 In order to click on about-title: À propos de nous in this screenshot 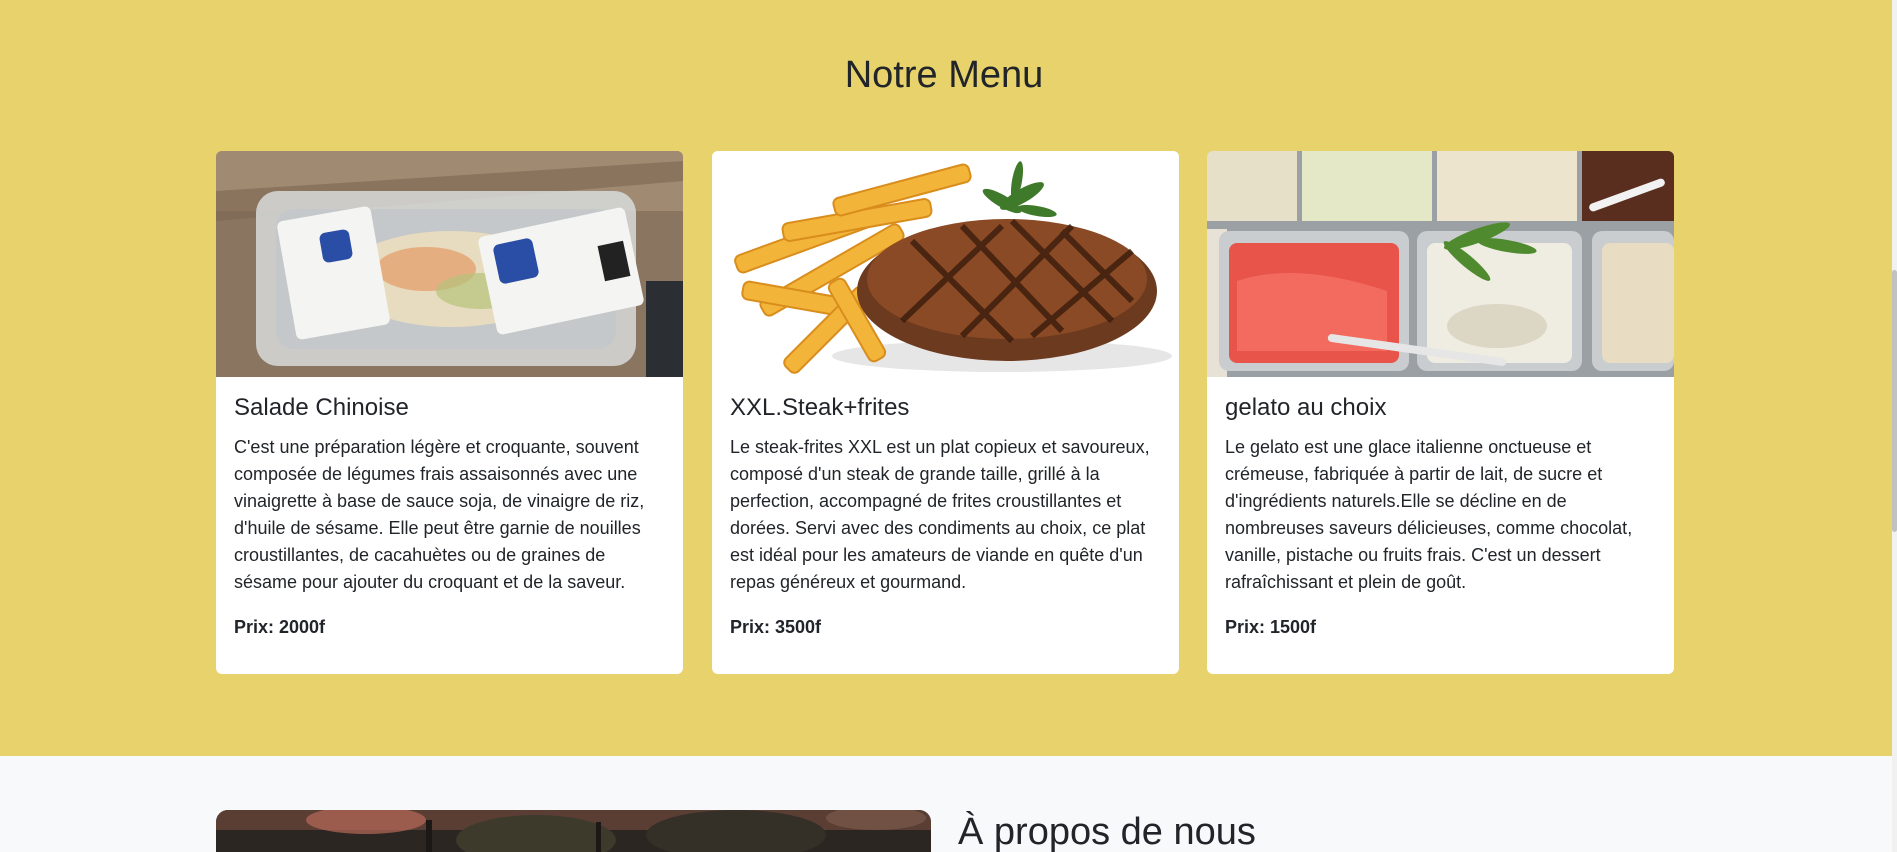, I will do `click(1107, 831)`.